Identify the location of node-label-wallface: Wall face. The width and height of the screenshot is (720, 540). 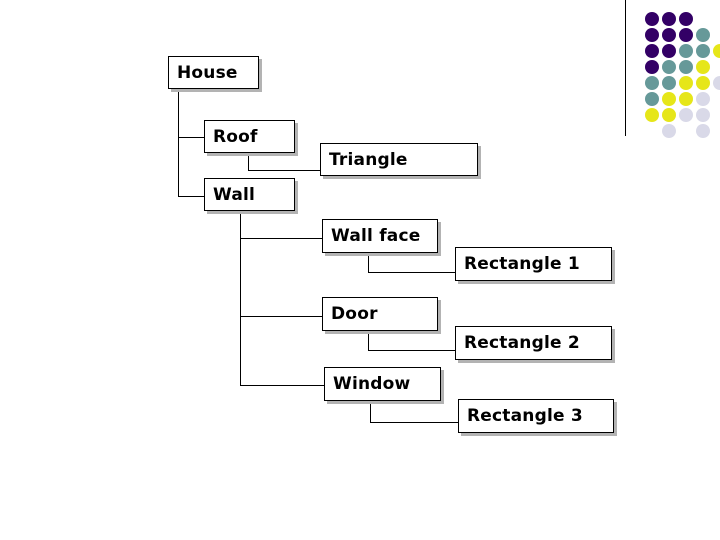
(376, 236).